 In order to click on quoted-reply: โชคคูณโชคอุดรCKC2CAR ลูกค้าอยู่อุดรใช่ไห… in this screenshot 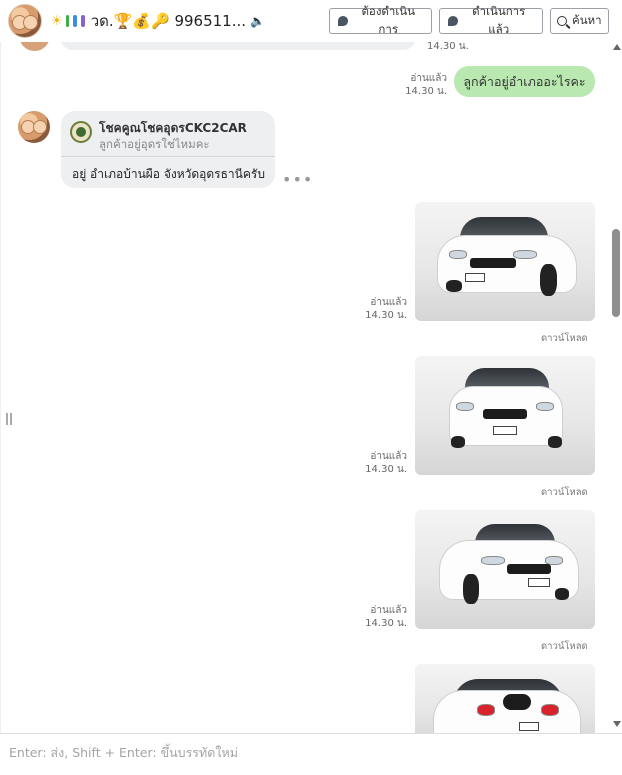, I will do `click(168, 134)`.